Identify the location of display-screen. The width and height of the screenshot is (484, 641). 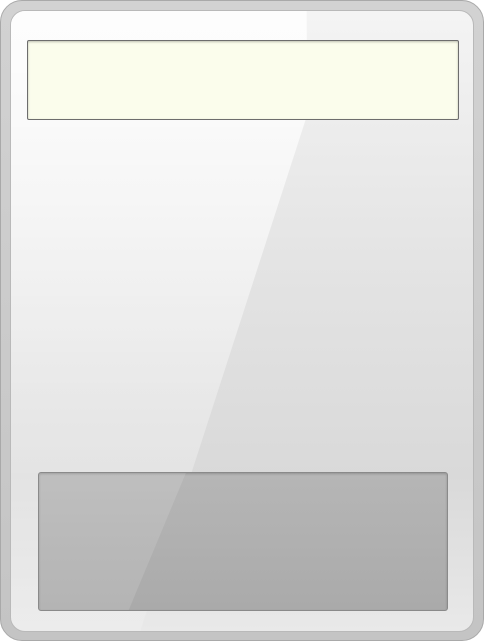
(243, 80).